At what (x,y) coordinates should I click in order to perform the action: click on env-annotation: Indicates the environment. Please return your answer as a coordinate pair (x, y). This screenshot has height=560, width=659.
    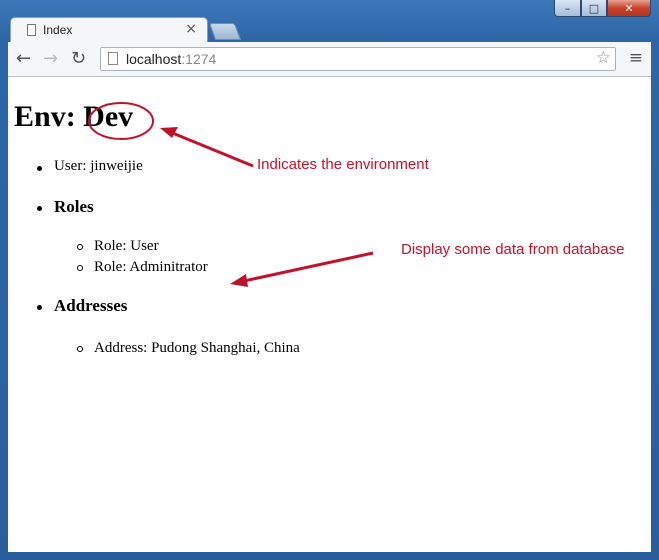
    Looking at the image, I should click on (343, 164).